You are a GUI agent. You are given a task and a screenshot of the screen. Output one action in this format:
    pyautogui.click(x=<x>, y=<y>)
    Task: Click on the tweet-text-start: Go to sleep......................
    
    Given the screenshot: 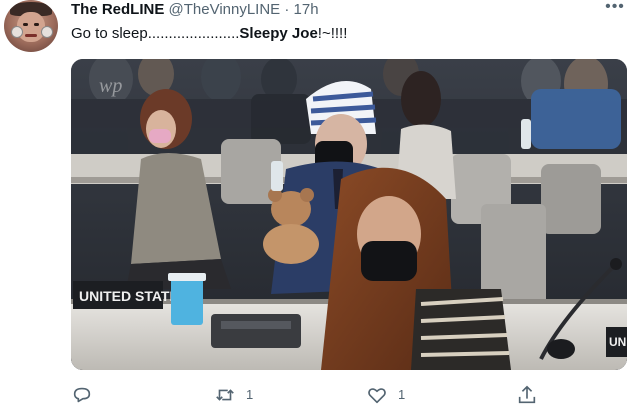 What is the action you would take?
    pyautogui.click(x=155, y=33)
    